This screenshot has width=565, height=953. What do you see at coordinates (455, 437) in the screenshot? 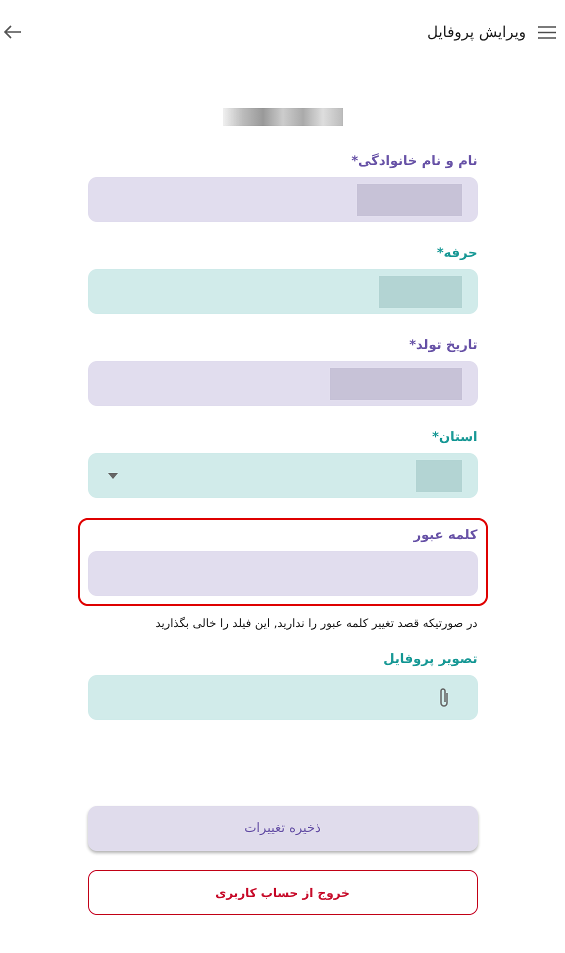
I see `field-label: استان*` at bounding box center [455, 437].